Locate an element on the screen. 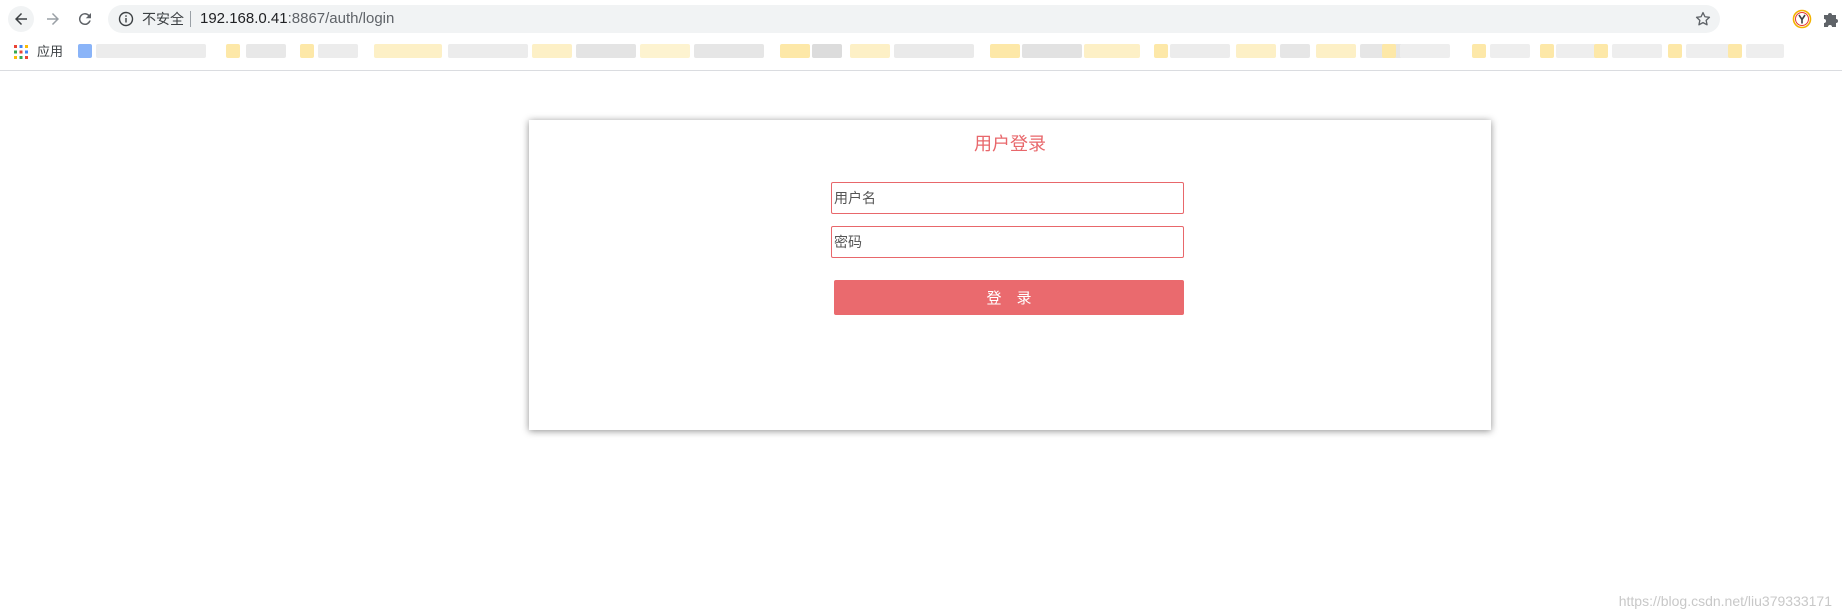  back-button is located at coordinates (21, 19).